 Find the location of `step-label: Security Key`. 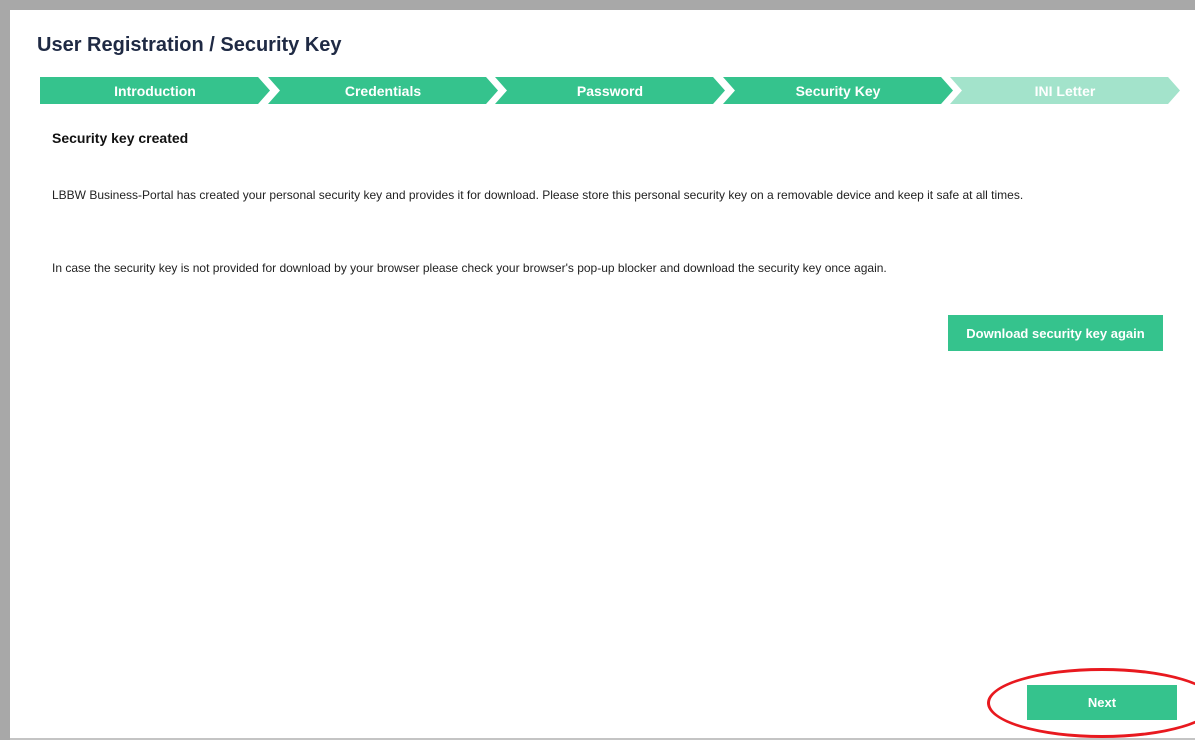

step-label: Security Key is located at coordinates (838, 90).